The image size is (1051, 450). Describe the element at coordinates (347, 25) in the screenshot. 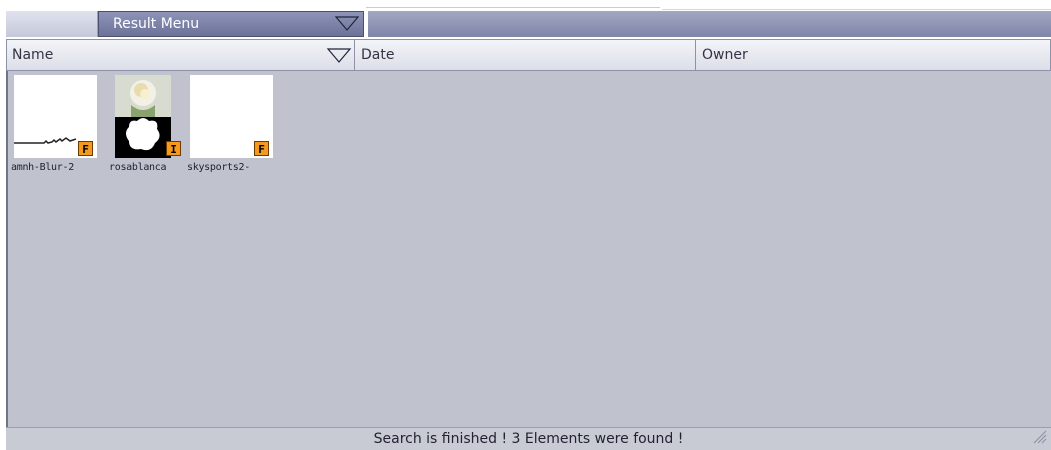

I see `triangle-down-icon` at that location.